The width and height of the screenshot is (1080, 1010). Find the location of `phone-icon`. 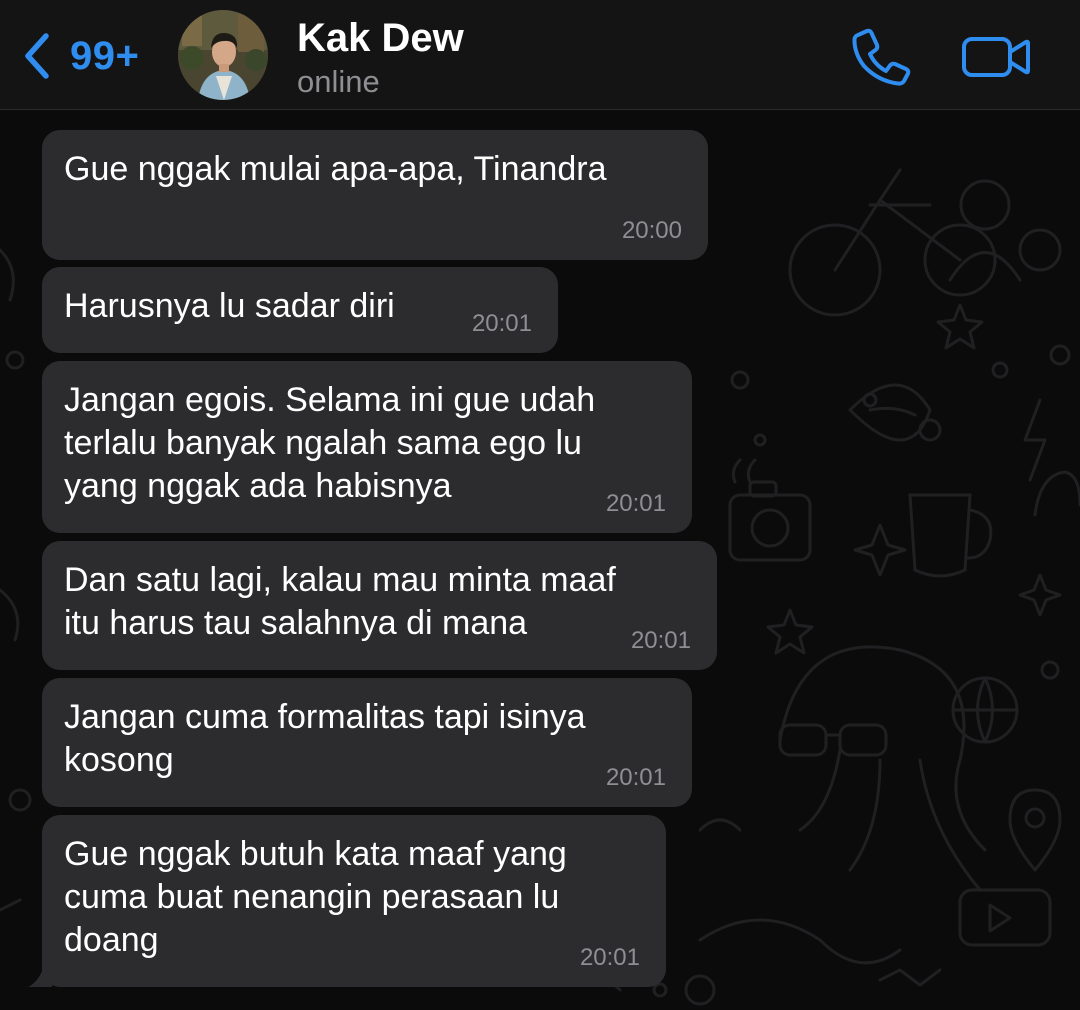

phone-icon is located at coordinates (881, 57).